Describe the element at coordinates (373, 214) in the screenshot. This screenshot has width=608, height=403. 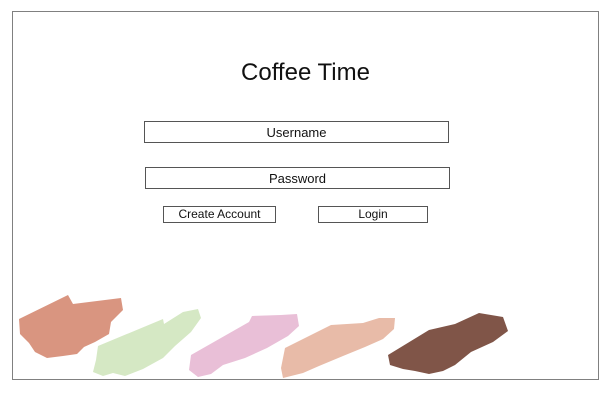
I see `login-button: Login` at that location.